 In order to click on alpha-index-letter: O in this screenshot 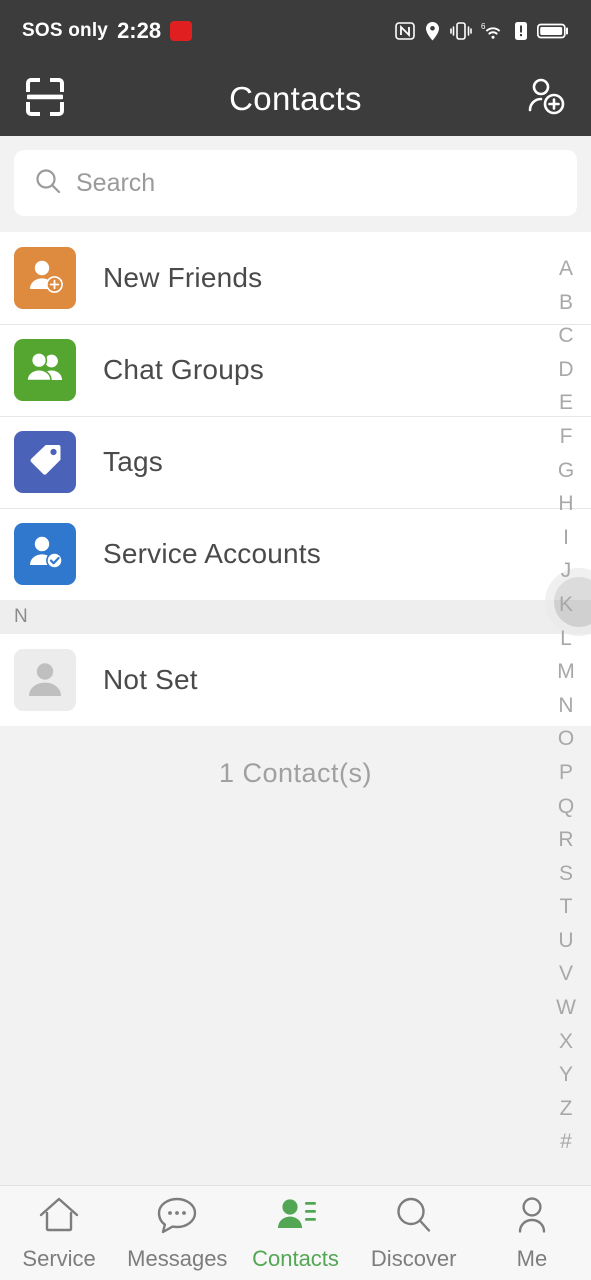, I will do `click(566, 739)`.